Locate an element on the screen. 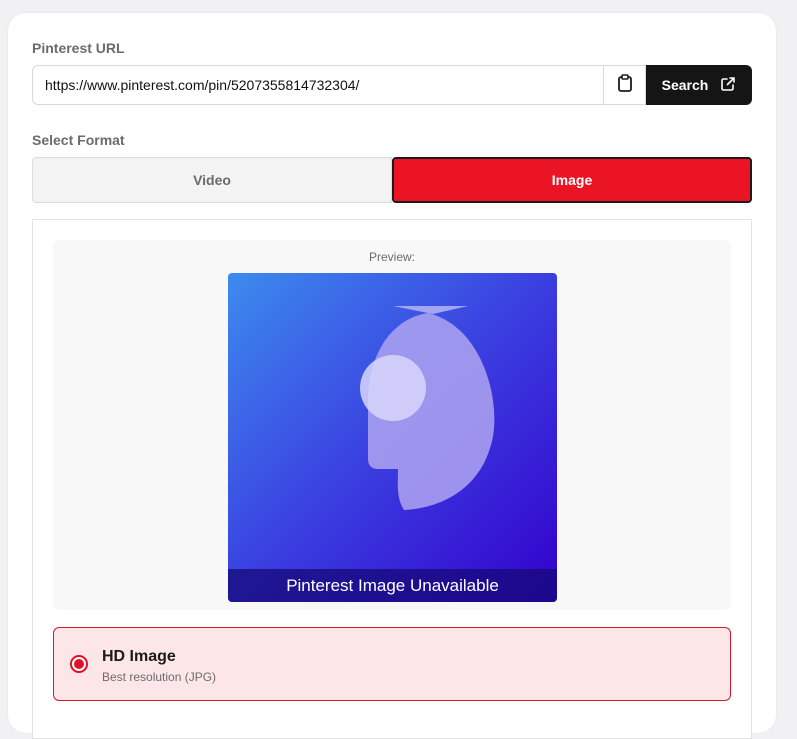 This screenshot has width=797, height=739. option-title: HD Image is located at coordinates (139, 656).